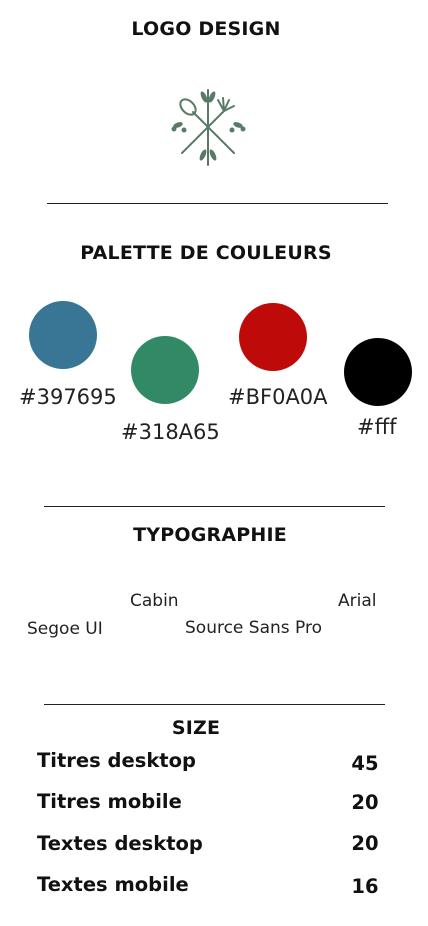 Image resolution: width=428 pixels, height=926 pixels. What do you see at coordinates (213, 132) in the screenshot?
I see `spoon-handle` at bounding box center [213, 132].